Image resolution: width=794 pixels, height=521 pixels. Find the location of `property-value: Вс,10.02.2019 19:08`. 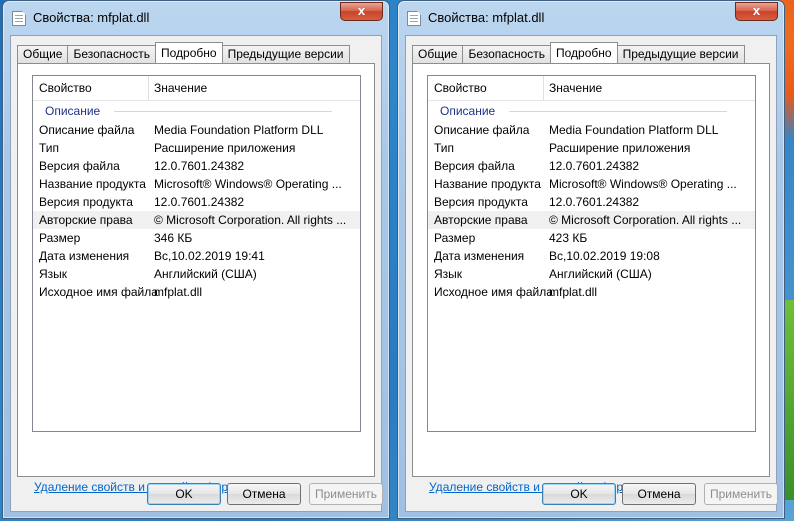

property-value: Вс,10.02.2019 19:08 is located at coordinates (604, 256).